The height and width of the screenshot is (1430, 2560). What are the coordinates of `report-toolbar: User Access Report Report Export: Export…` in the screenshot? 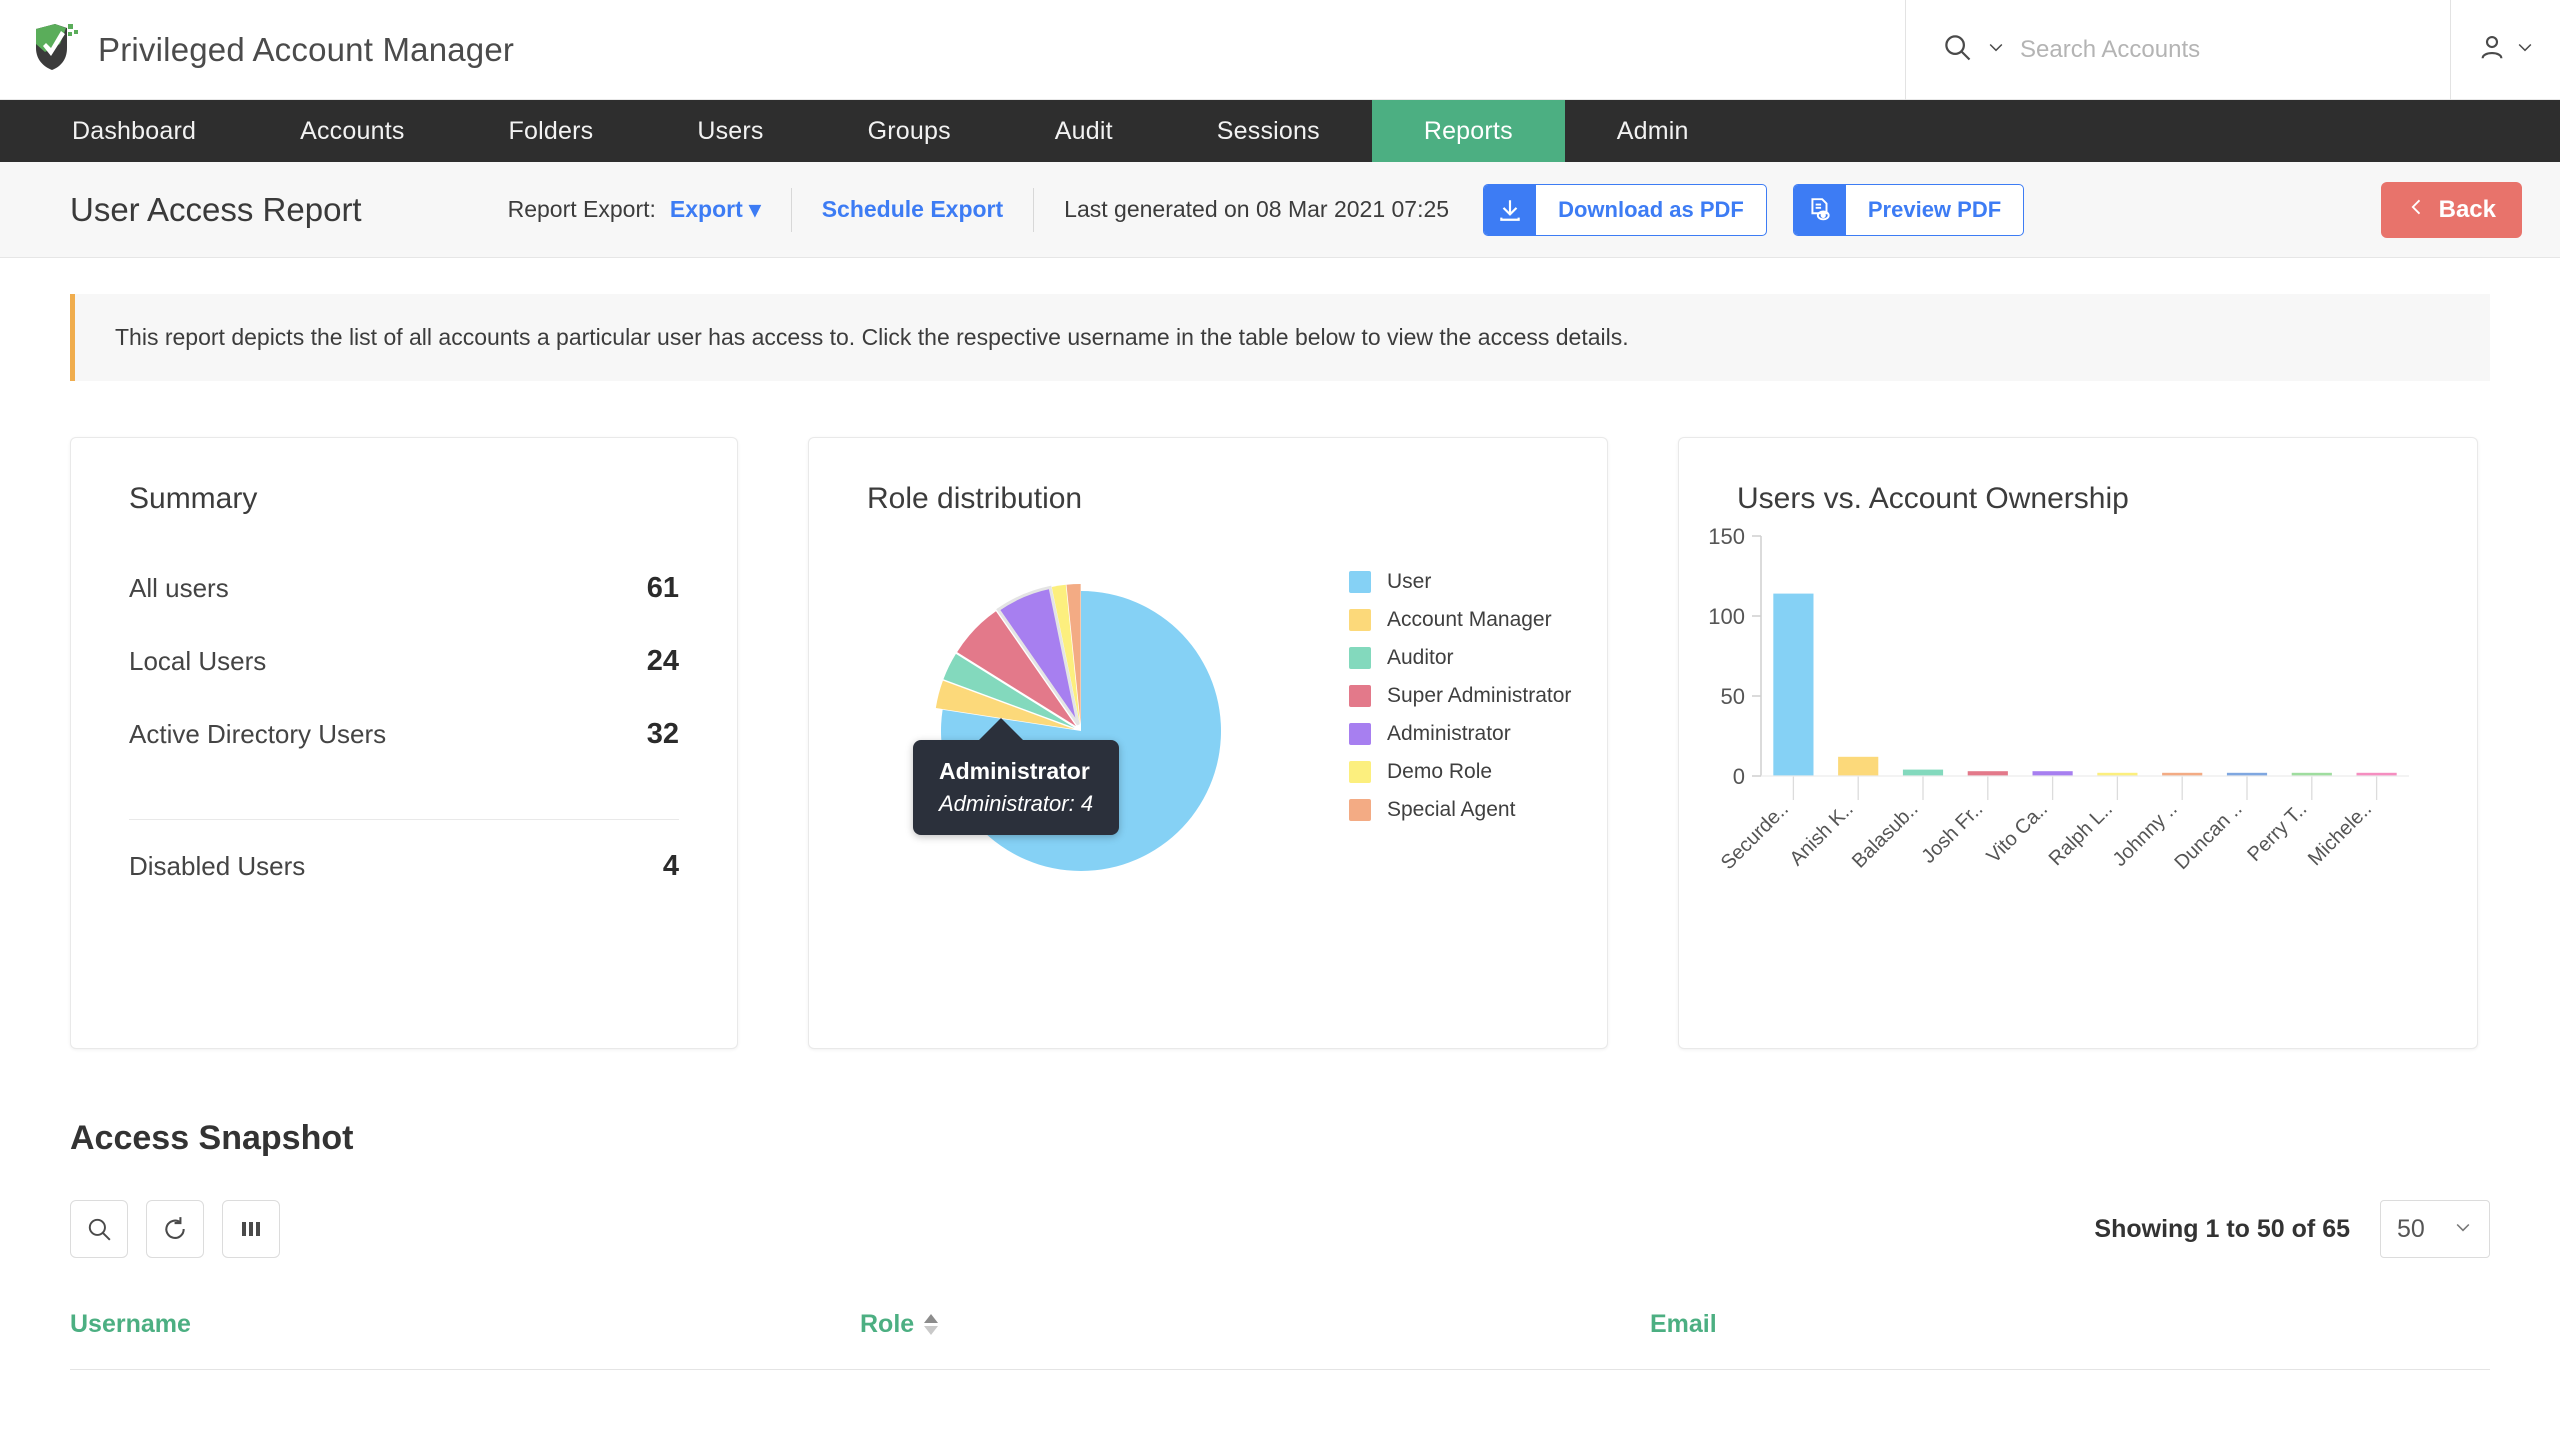 It's located at (1280, 210).